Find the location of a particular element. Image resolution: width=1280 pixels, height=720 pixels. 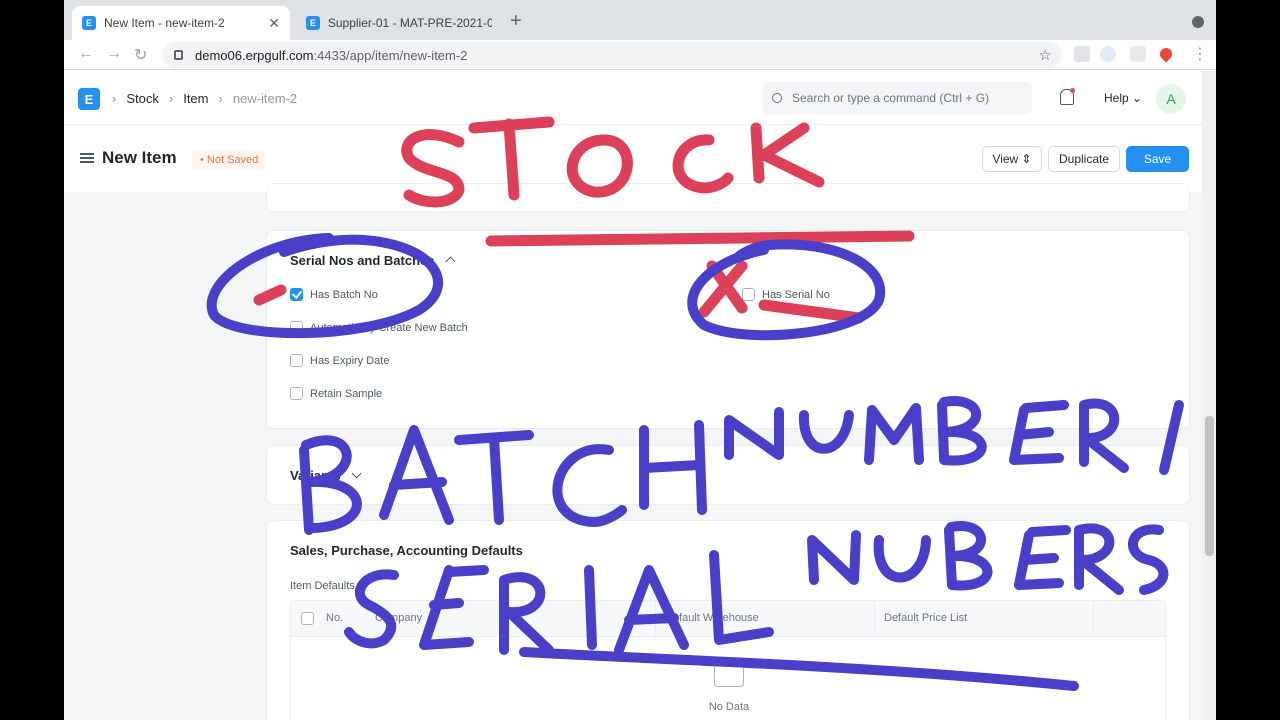

status-badge: • Not Saved is located at coordinates (229, 160).